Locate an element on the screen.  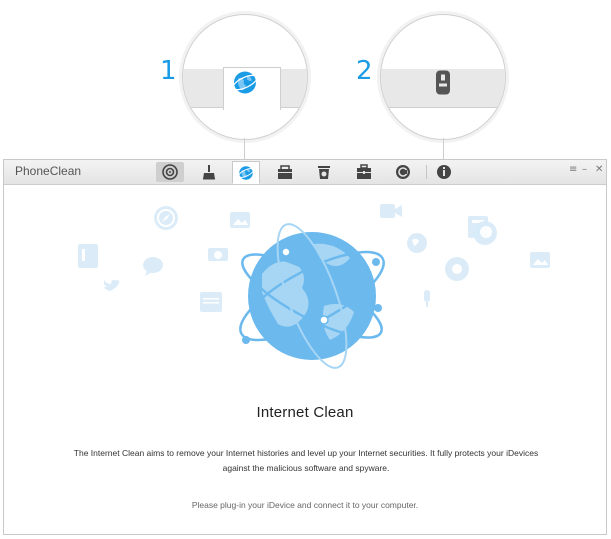
toolbar-toolbox-button is located at coordinates (285, 172).